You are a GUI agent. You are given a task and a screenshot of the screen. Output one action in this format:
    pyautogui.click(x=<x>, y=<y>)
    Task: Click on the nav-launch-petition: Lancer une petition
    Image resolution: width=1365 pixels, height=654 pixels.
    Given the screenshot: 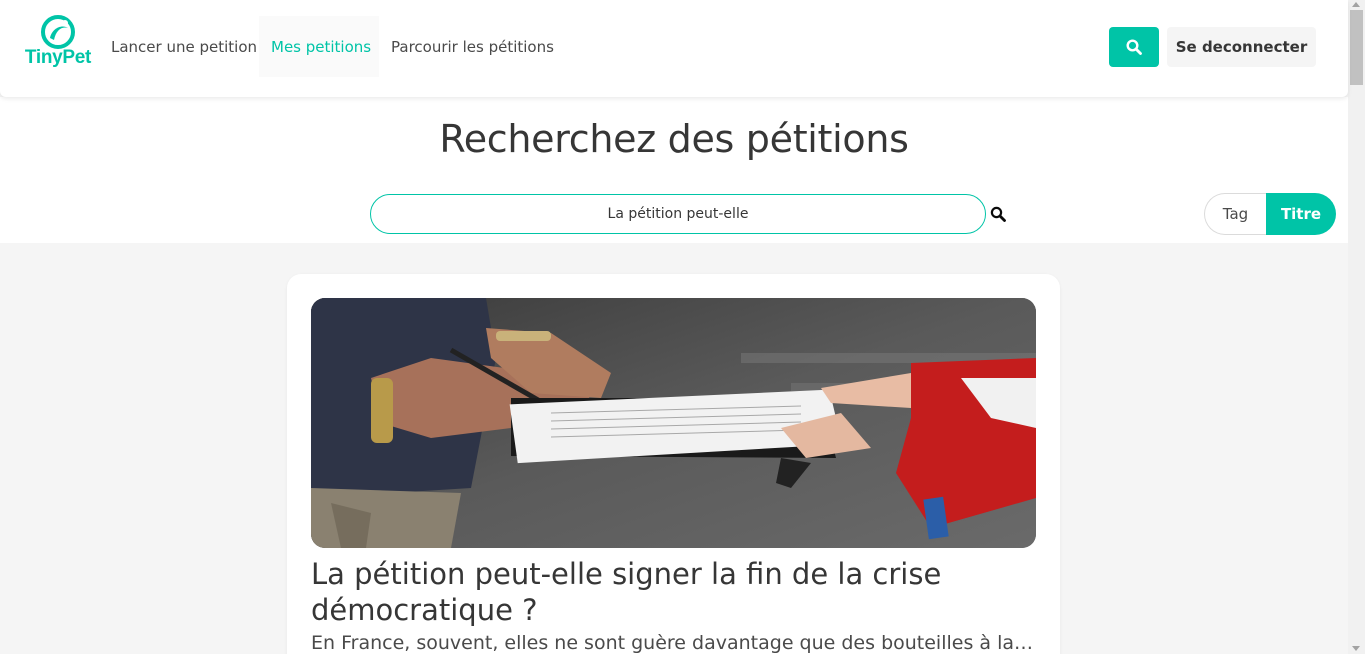 What is the action you would take?
    pyautogui.click(x=184, y=46)
    